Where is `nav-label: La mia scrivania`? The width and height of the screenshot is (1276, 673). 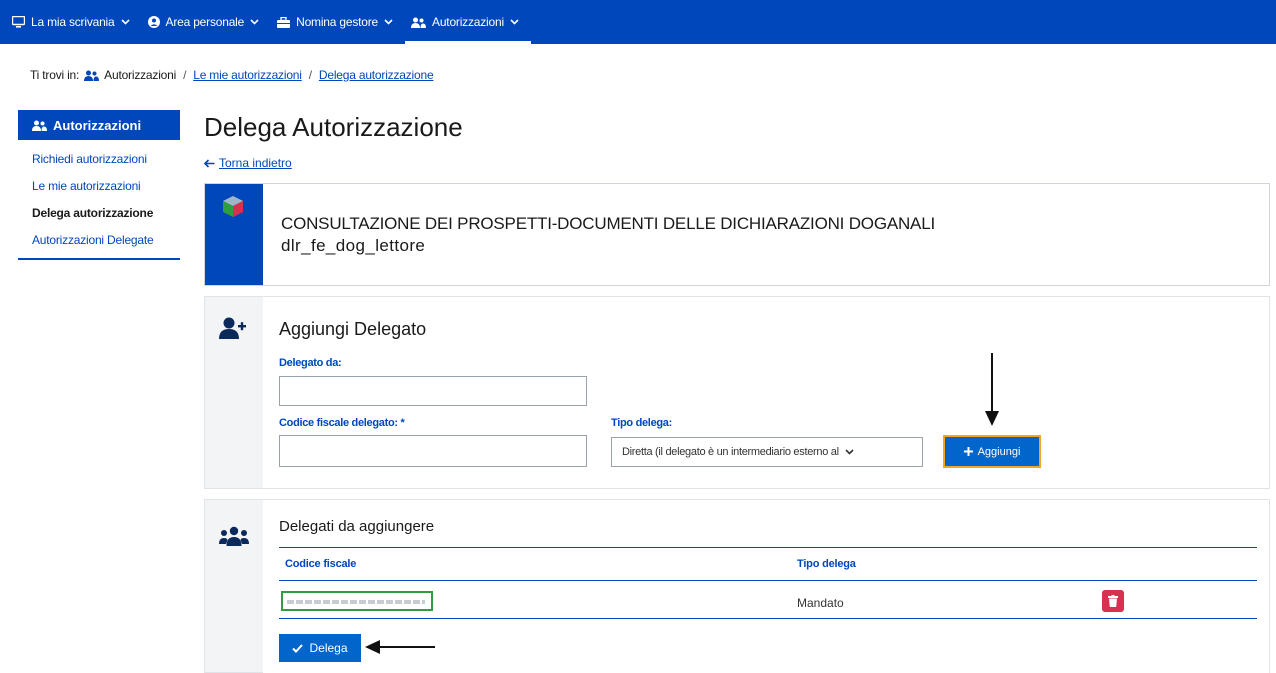 nav-label: La mia scrivania is located at coordinates (73, 22).